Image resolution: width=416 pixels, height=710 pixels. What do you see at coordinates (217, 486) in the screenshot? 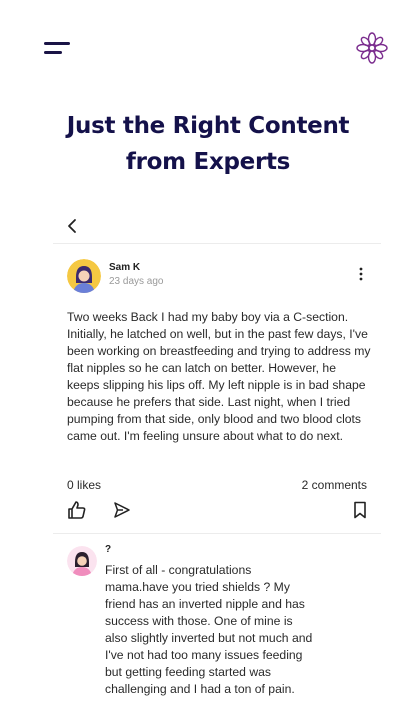
I see `post-stats: 0 likes 2 comments` at bounding box center [217, 486].